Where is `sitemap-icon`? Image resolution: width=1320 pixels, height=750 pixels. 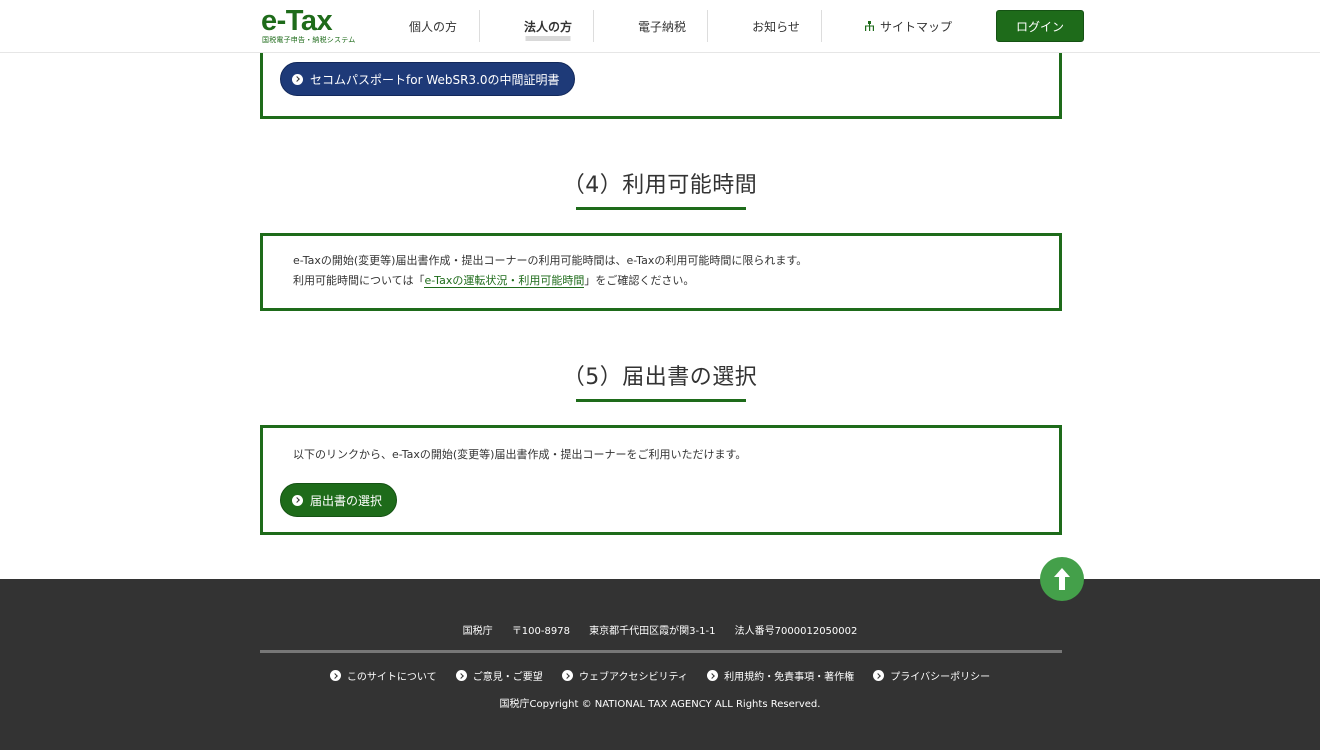 sitemap-icon is located at coordinates (869, 26).